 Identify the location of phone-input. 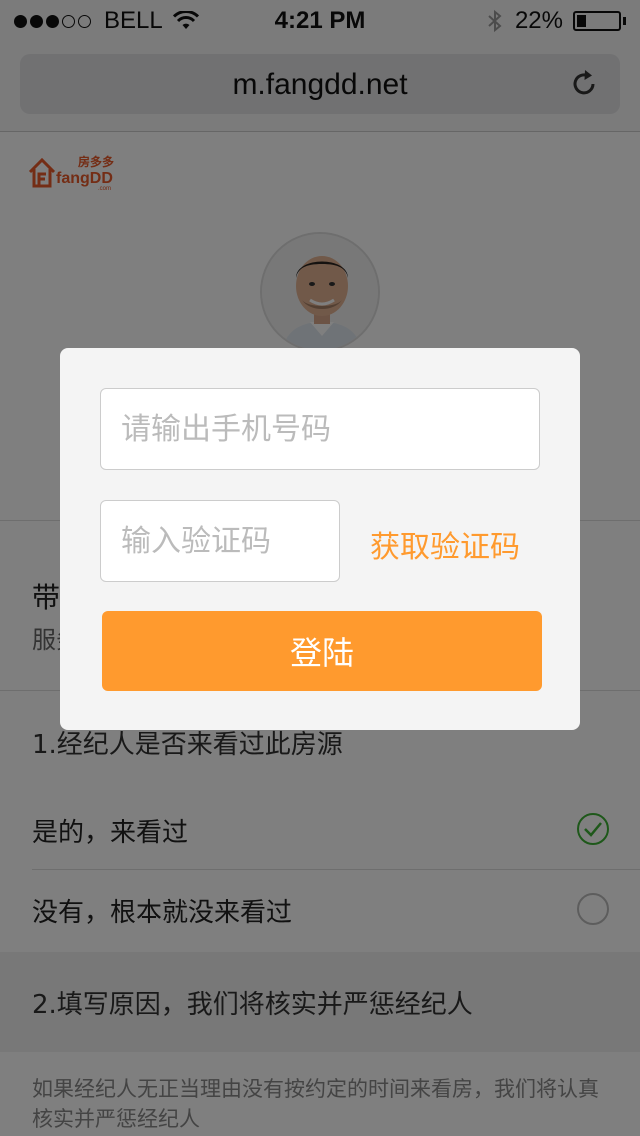
(320, 429).